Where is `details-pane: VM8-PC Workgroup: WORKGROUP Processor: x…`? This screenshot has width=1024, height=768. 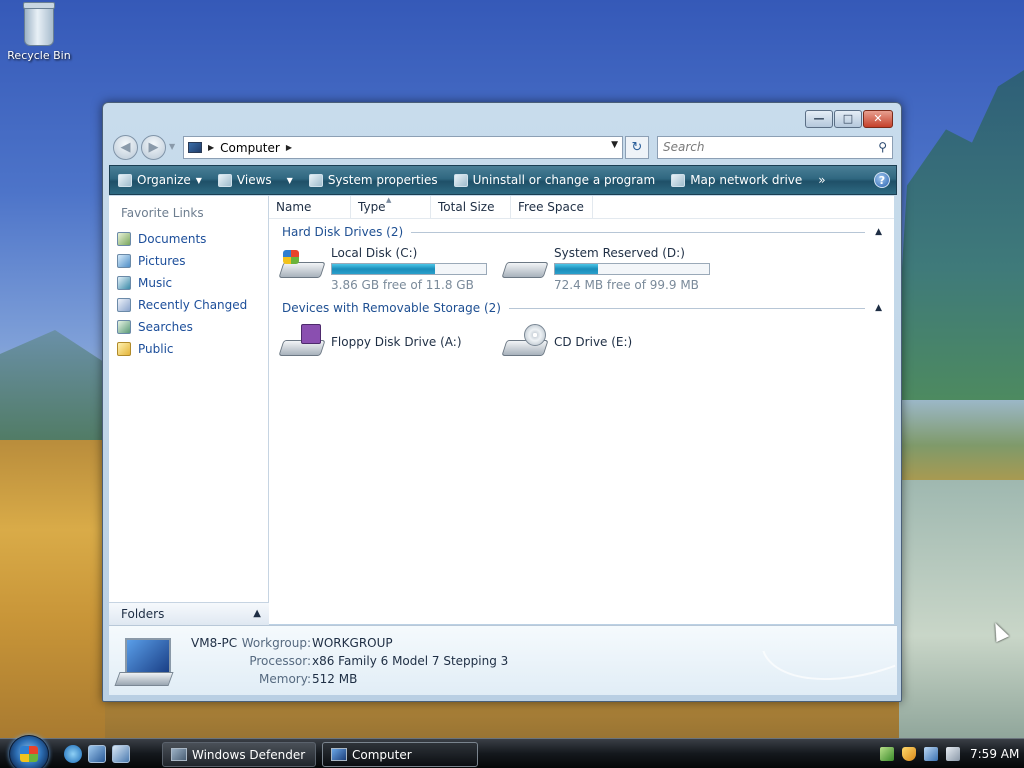
details-pane: VM8-PC Workgroup: WORKGROUP Processor: x… is located at coordinates (503, 659).